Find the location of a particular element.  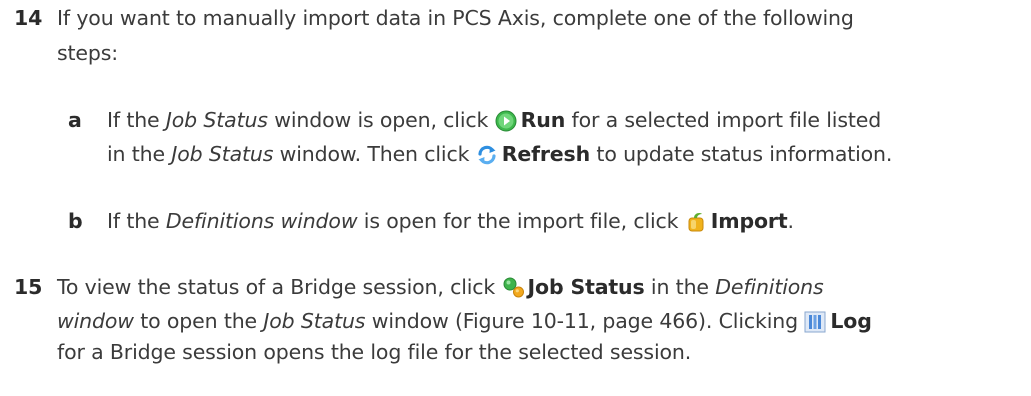

log-icon is located at coordinates (815, 322).